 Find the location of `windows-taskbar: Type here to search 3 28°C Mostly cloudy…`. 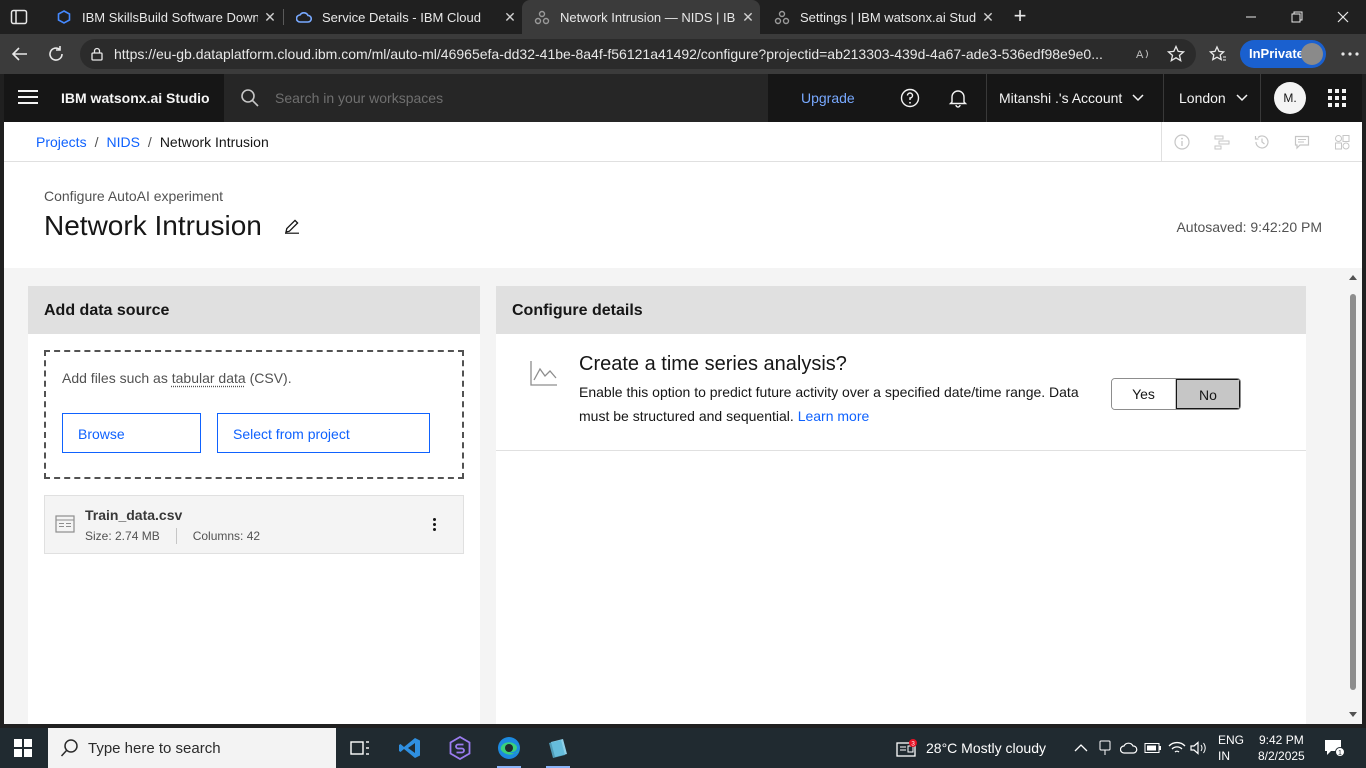

windows-taskbar: Type here to search 3 28°C Mostly cloudy… is located at coordinates (683, 748).